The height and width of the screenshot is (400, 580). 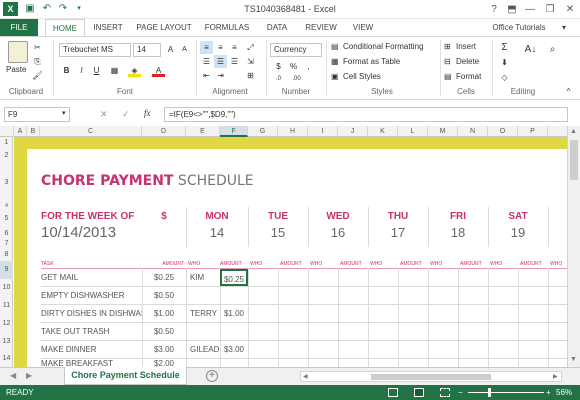 What do you see at coordinates (164, 277) in the screenshot?
I see `amount-cell: $0.25` at bounding box center [164, 277].